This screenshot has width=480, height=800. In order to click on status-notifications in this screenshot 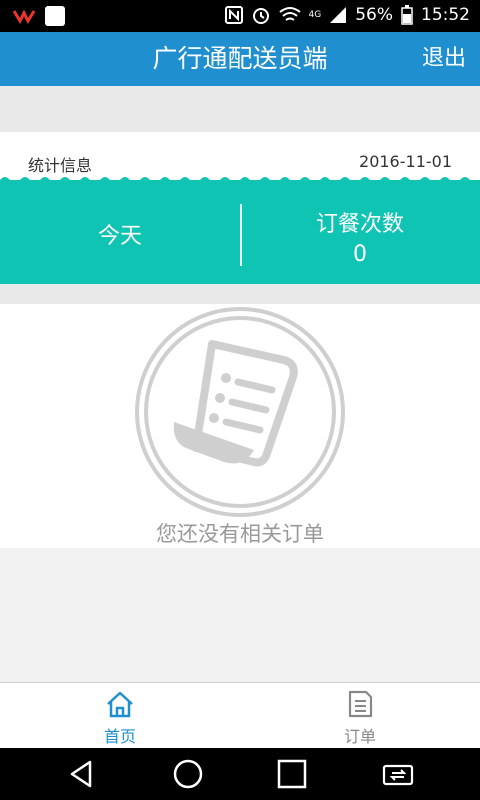, I will do `click(39, 16)`.